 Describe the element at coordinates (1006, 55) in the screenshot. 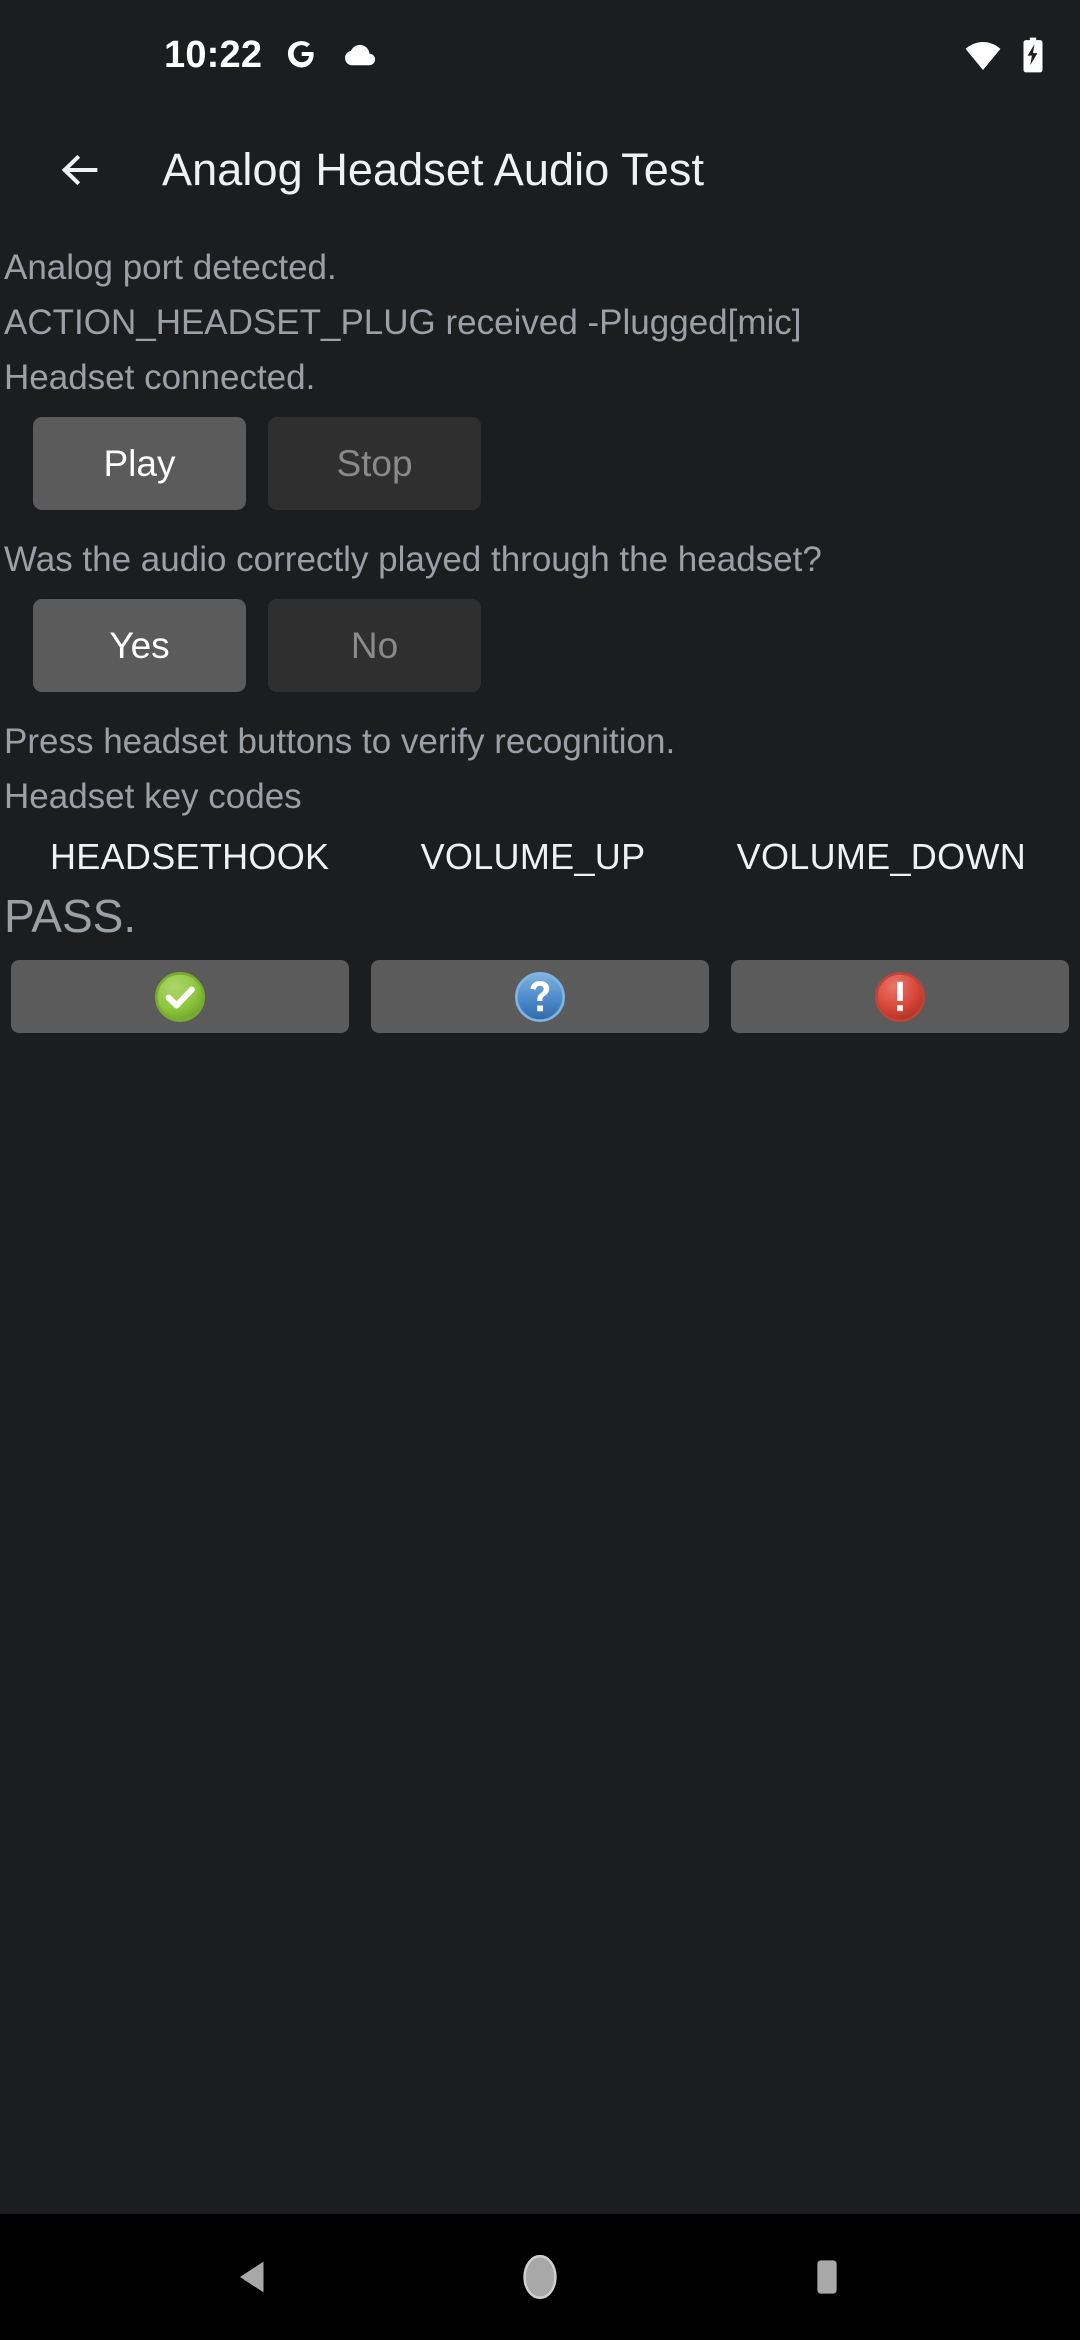

I see `status-bar-right` at that location.